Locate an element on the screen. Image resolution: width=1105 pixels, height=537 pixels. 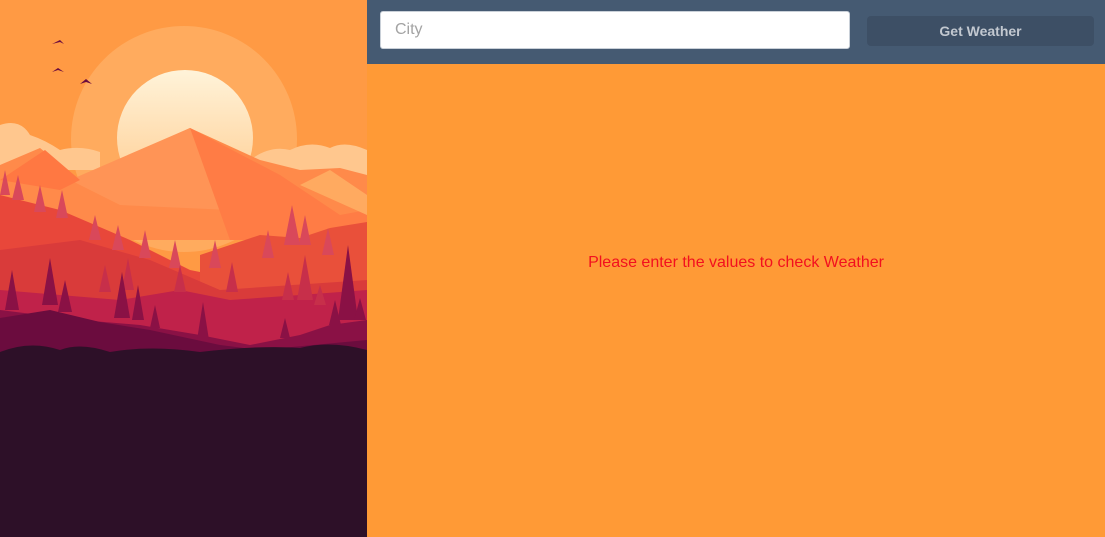
status-message: Please enter the values to check Weather is located at coordinates (736, 262).